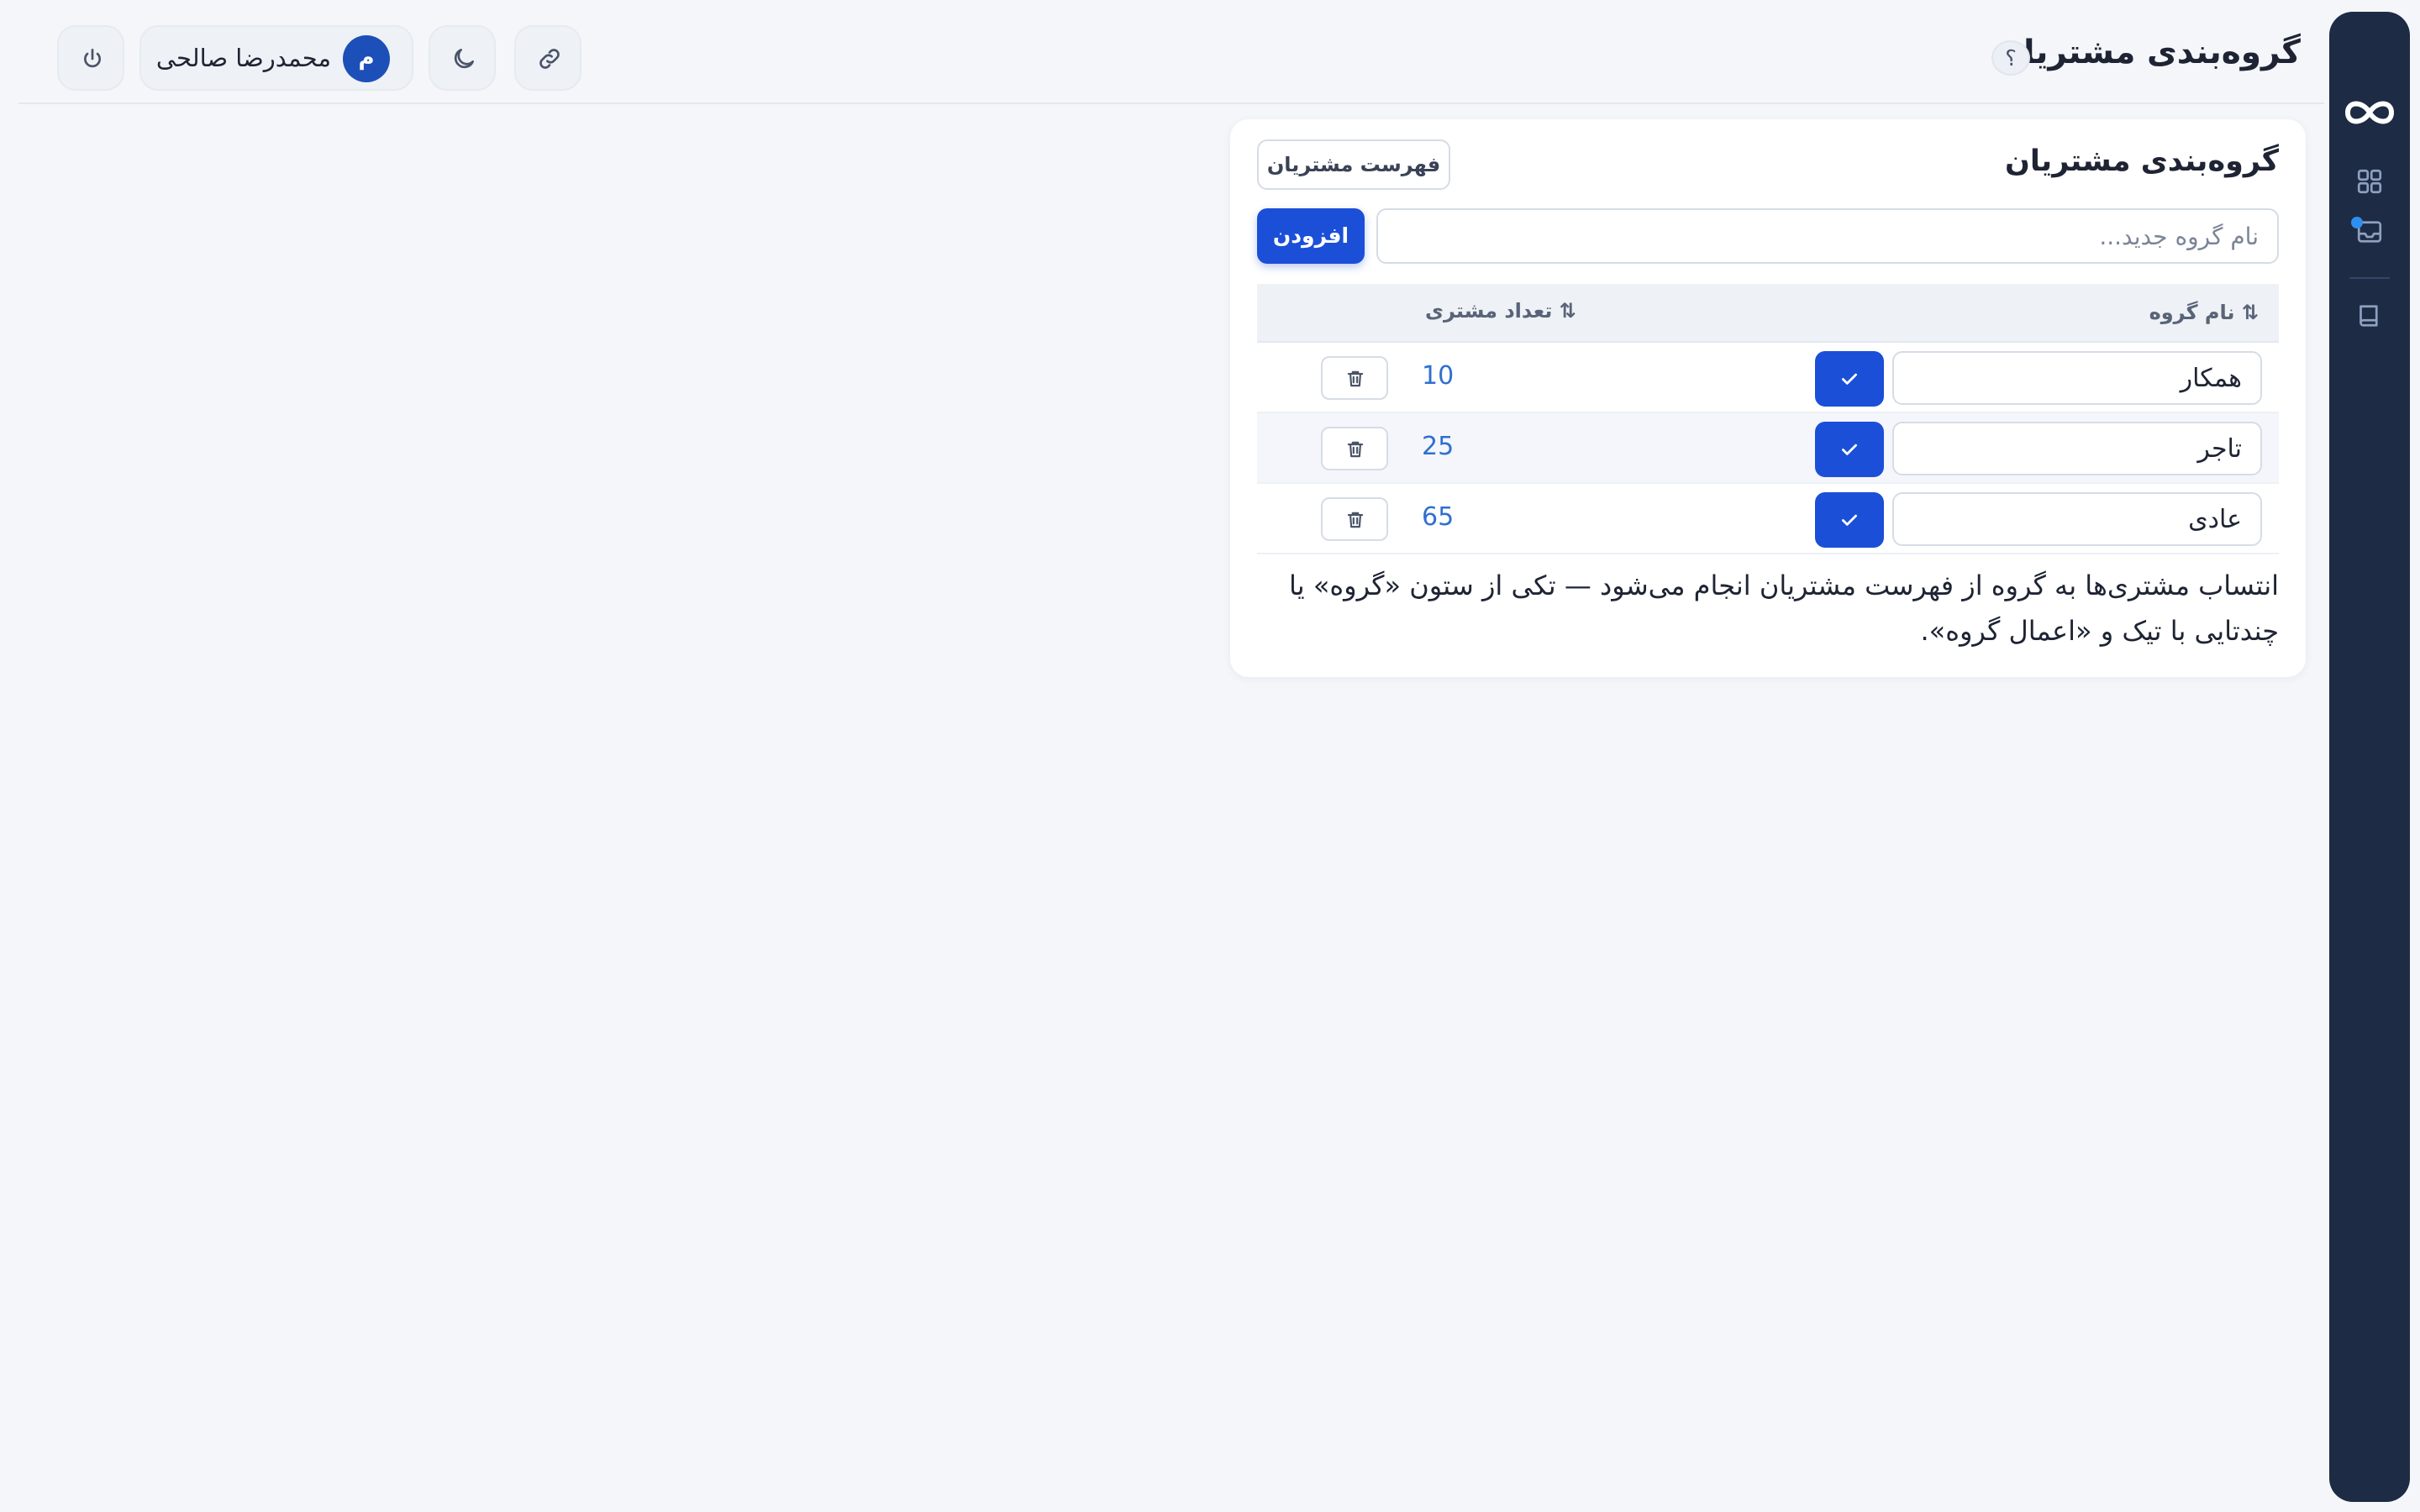  I want to click on book-icon, so click(2369, 316).